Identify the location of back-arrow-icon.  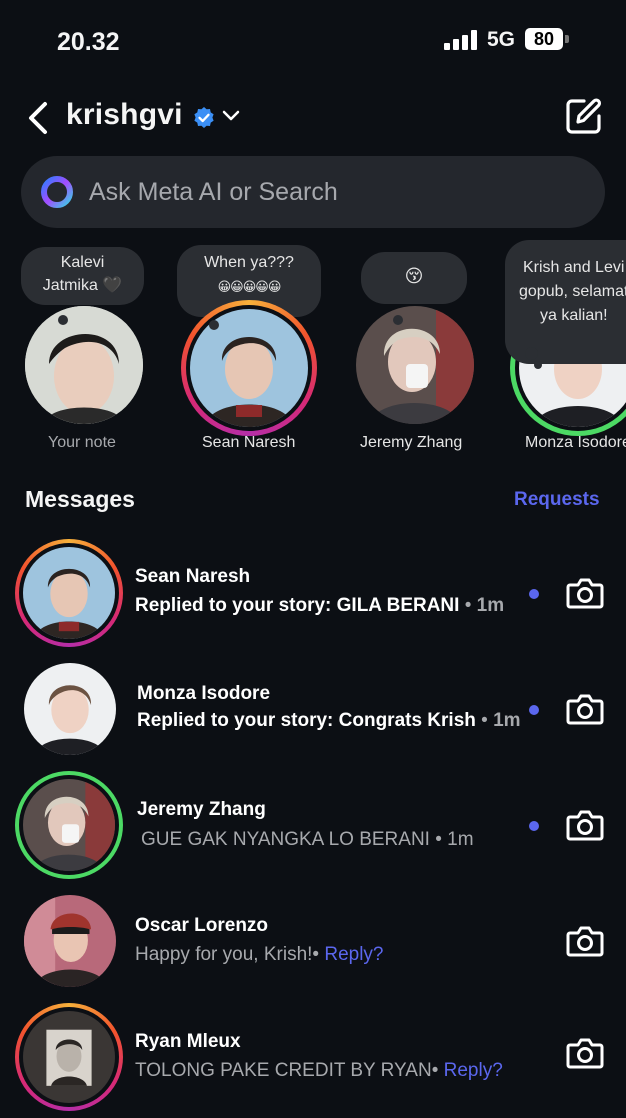
(40, 118).